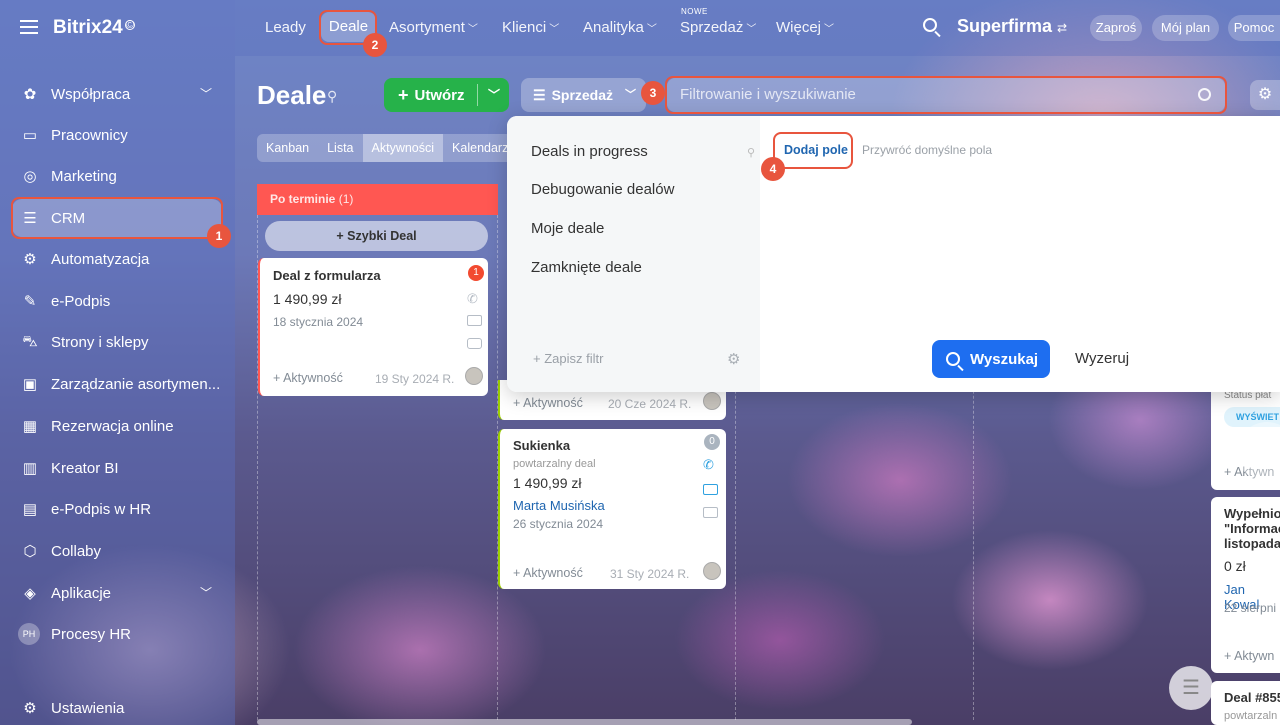 Image resolution: width=1280 pixels, height=725 pixels. I want to click on deal-date: 26 stycznia 2024, so click(558, 524).